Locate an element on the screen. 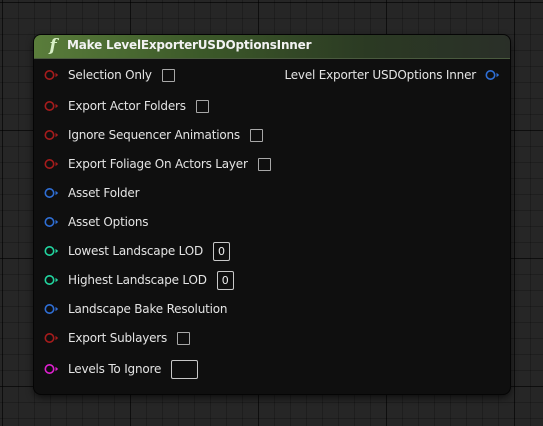 The height and width of the screenshot is (426, 543). pin-label: Landscape Bake Resolution is located at coordinates (148, 309).